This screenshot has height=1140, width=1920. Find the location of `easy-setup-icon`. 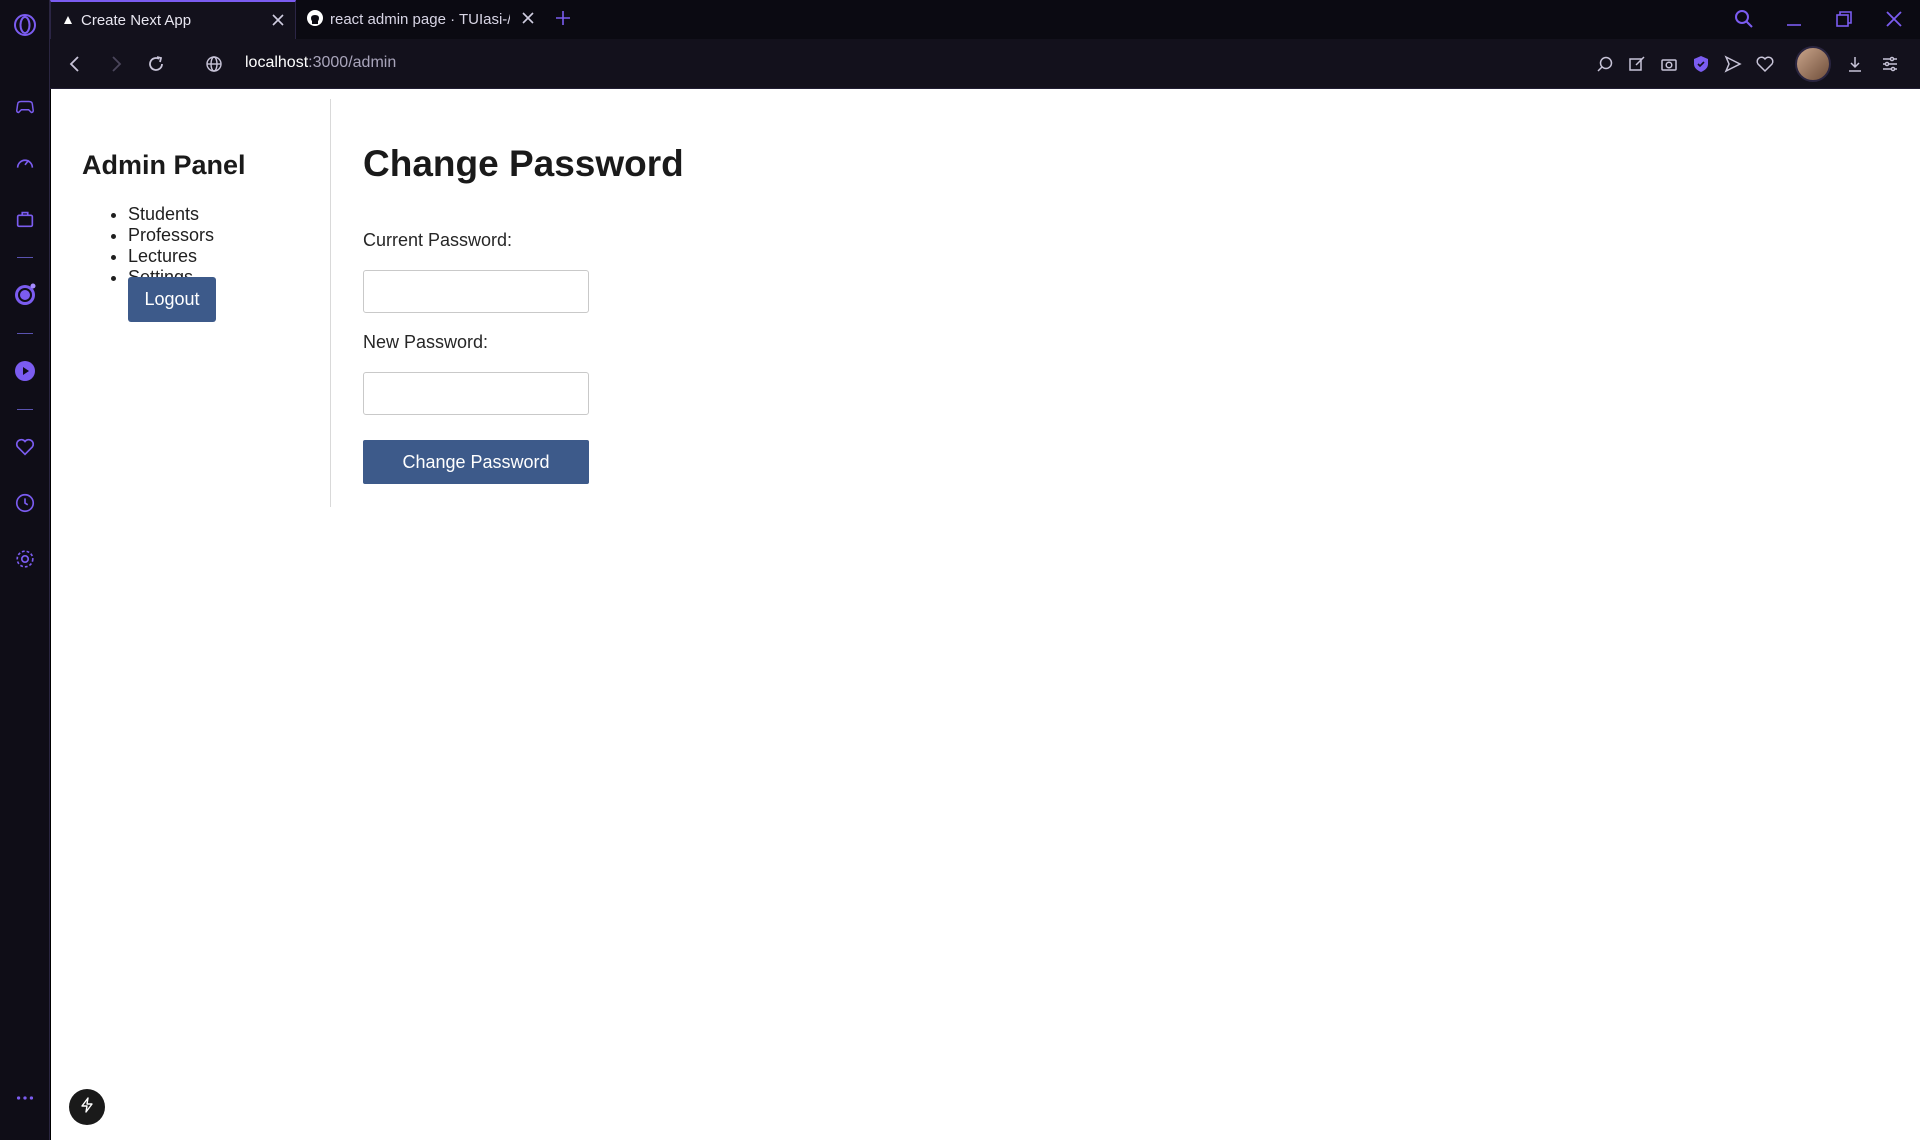

easy-setup-icon is located at coordinates (1890, 64).